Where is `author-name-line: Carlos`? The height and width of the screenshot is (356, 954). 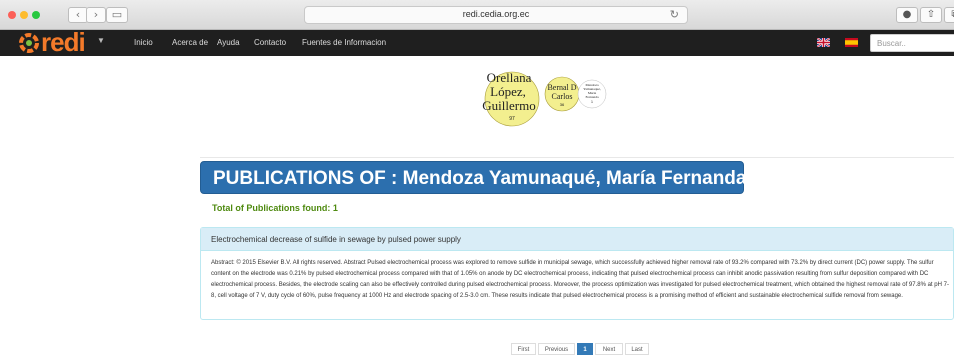
author-name-line: Carlos is located at coordinates (562, 96).